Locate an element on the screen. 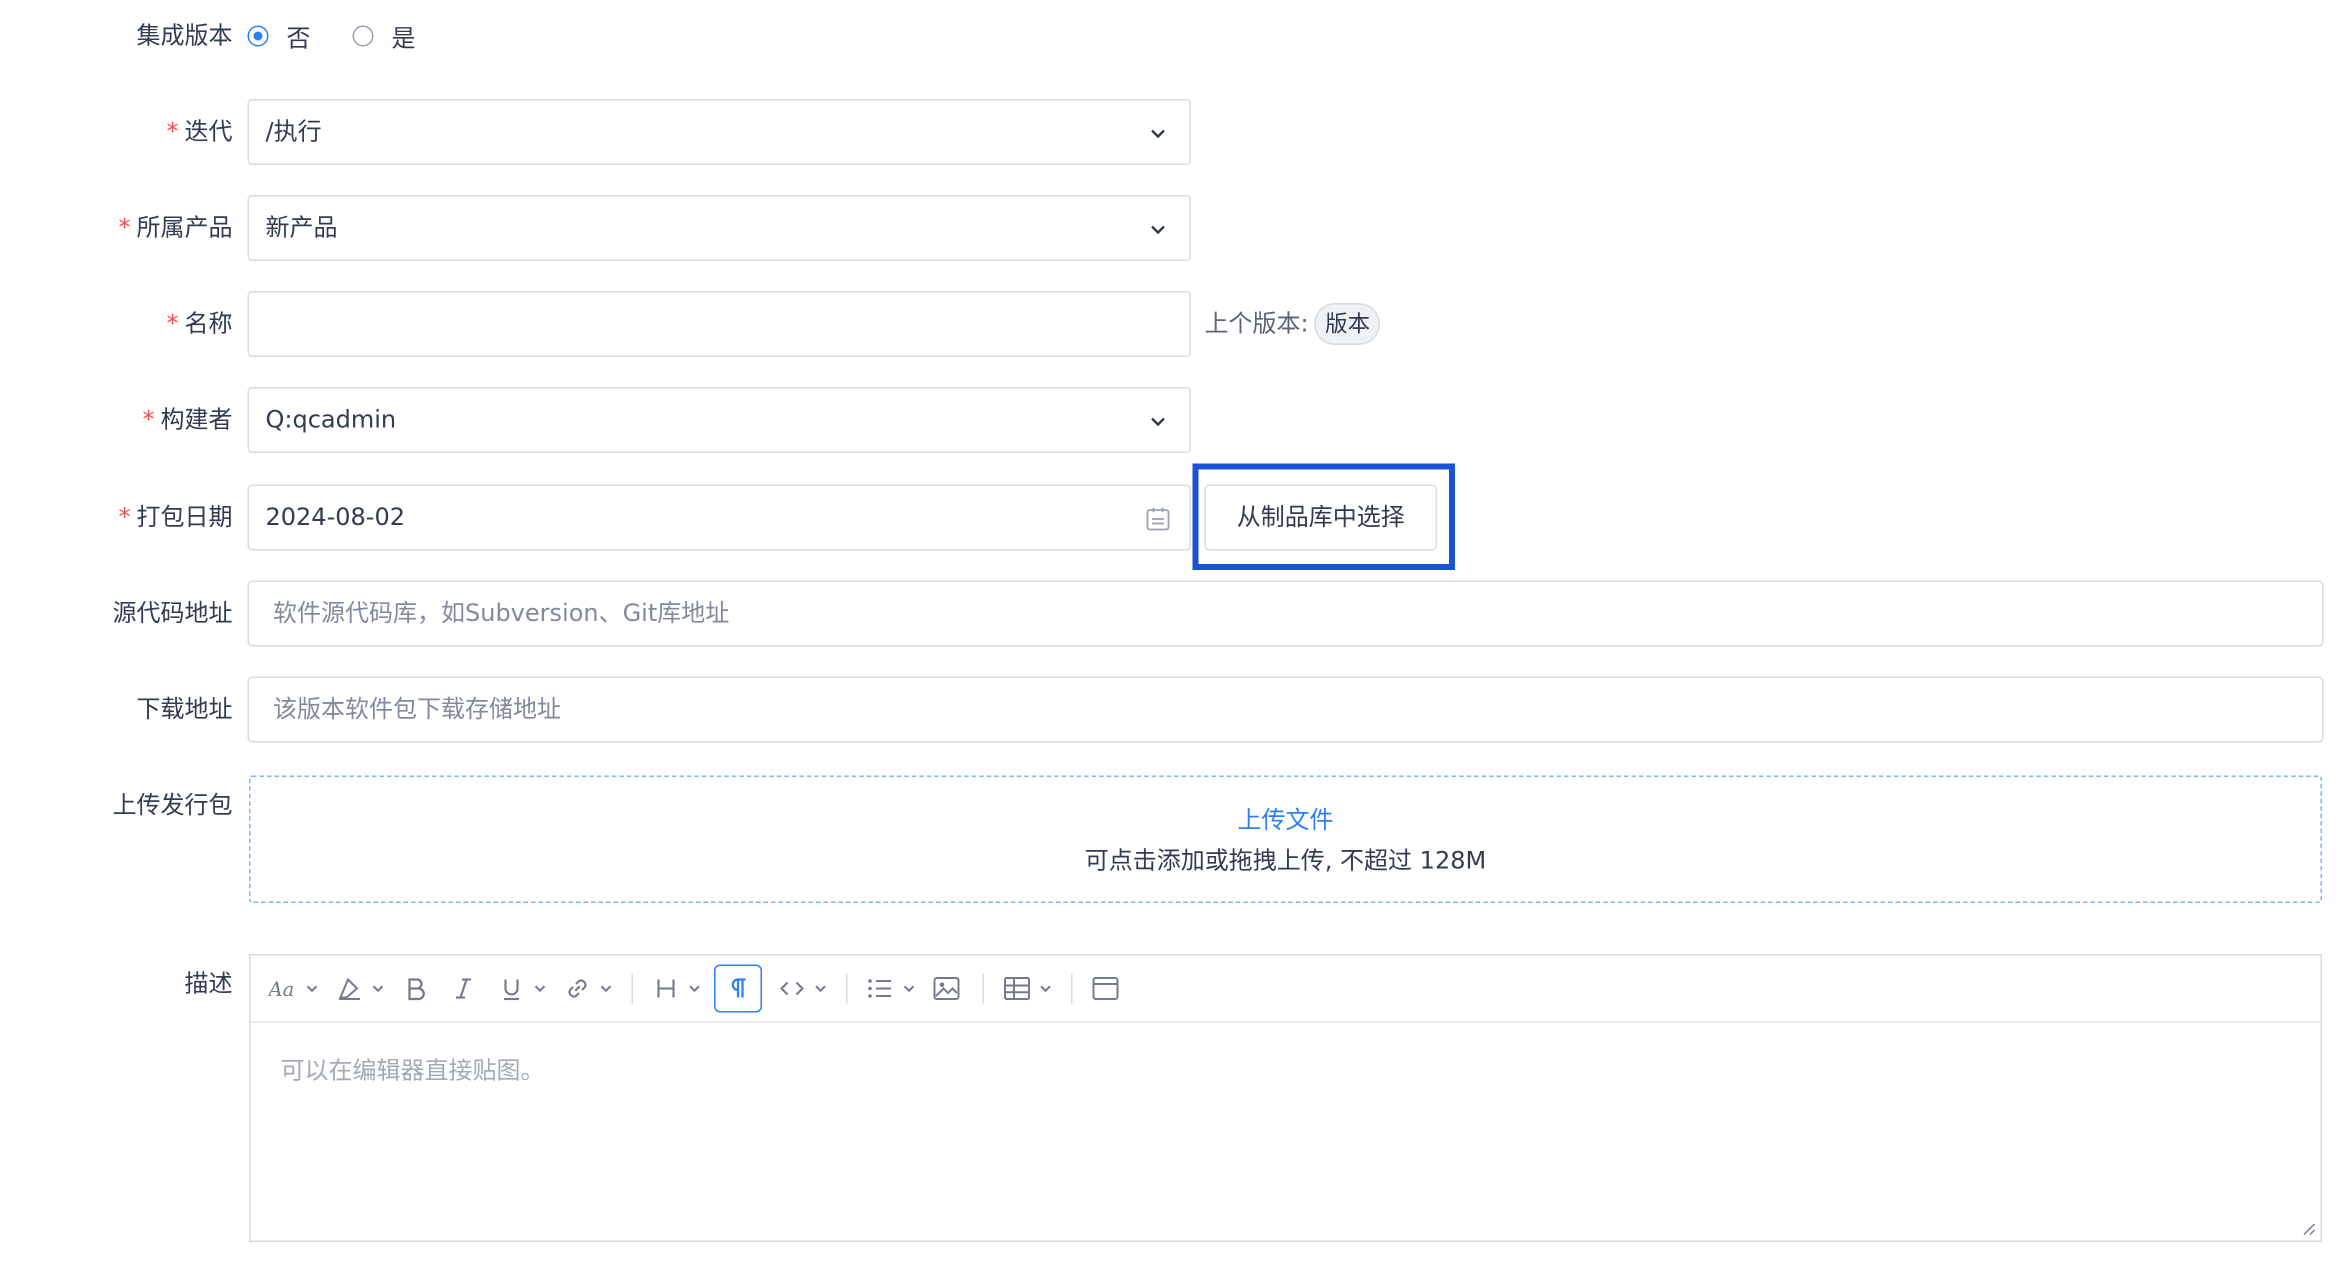 This screenshot has height=1270, width=2342. bold-button is located at coordinates (416, 989).